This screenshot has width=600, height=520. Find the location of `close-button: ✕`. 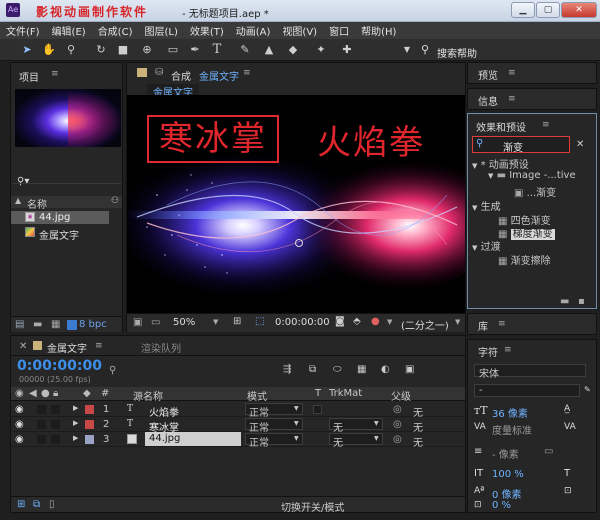

close-button: ✕ is located at coordinates (579, 10).